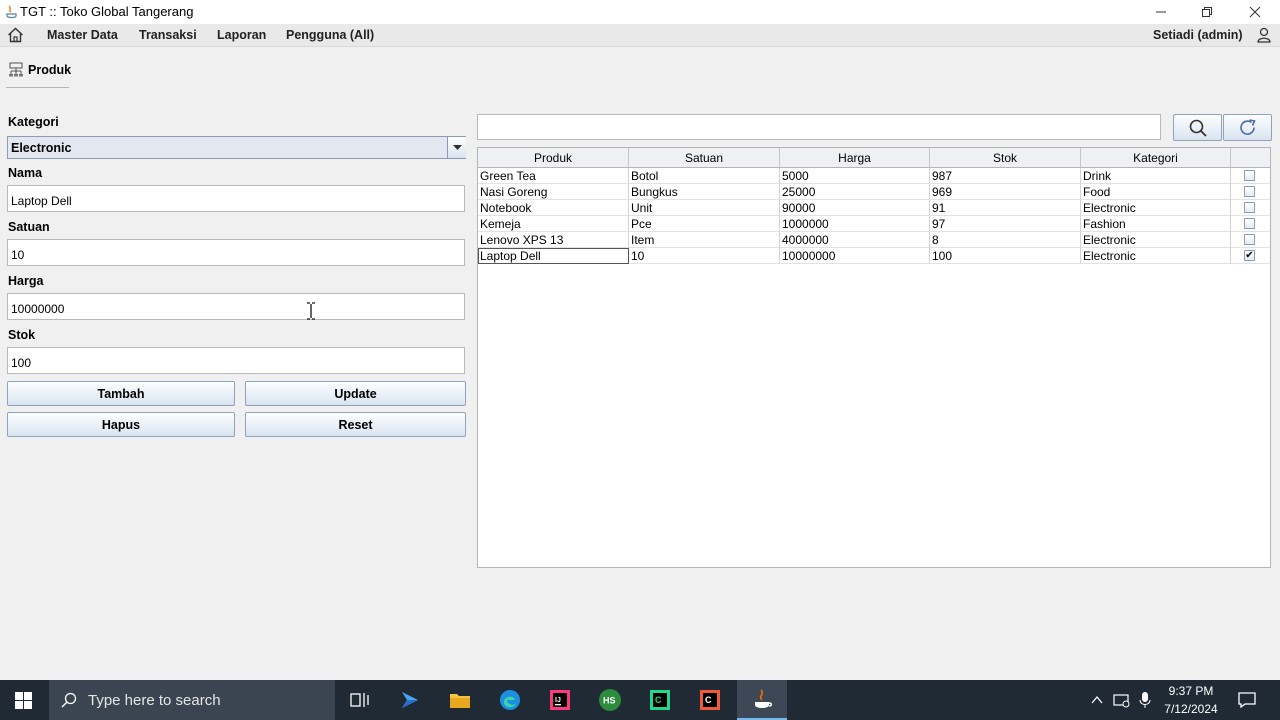  What do you see at coordinates (704, 224) in the screenshot?
I see `cell-satuan: Pce` at bounding box center [704, 224].